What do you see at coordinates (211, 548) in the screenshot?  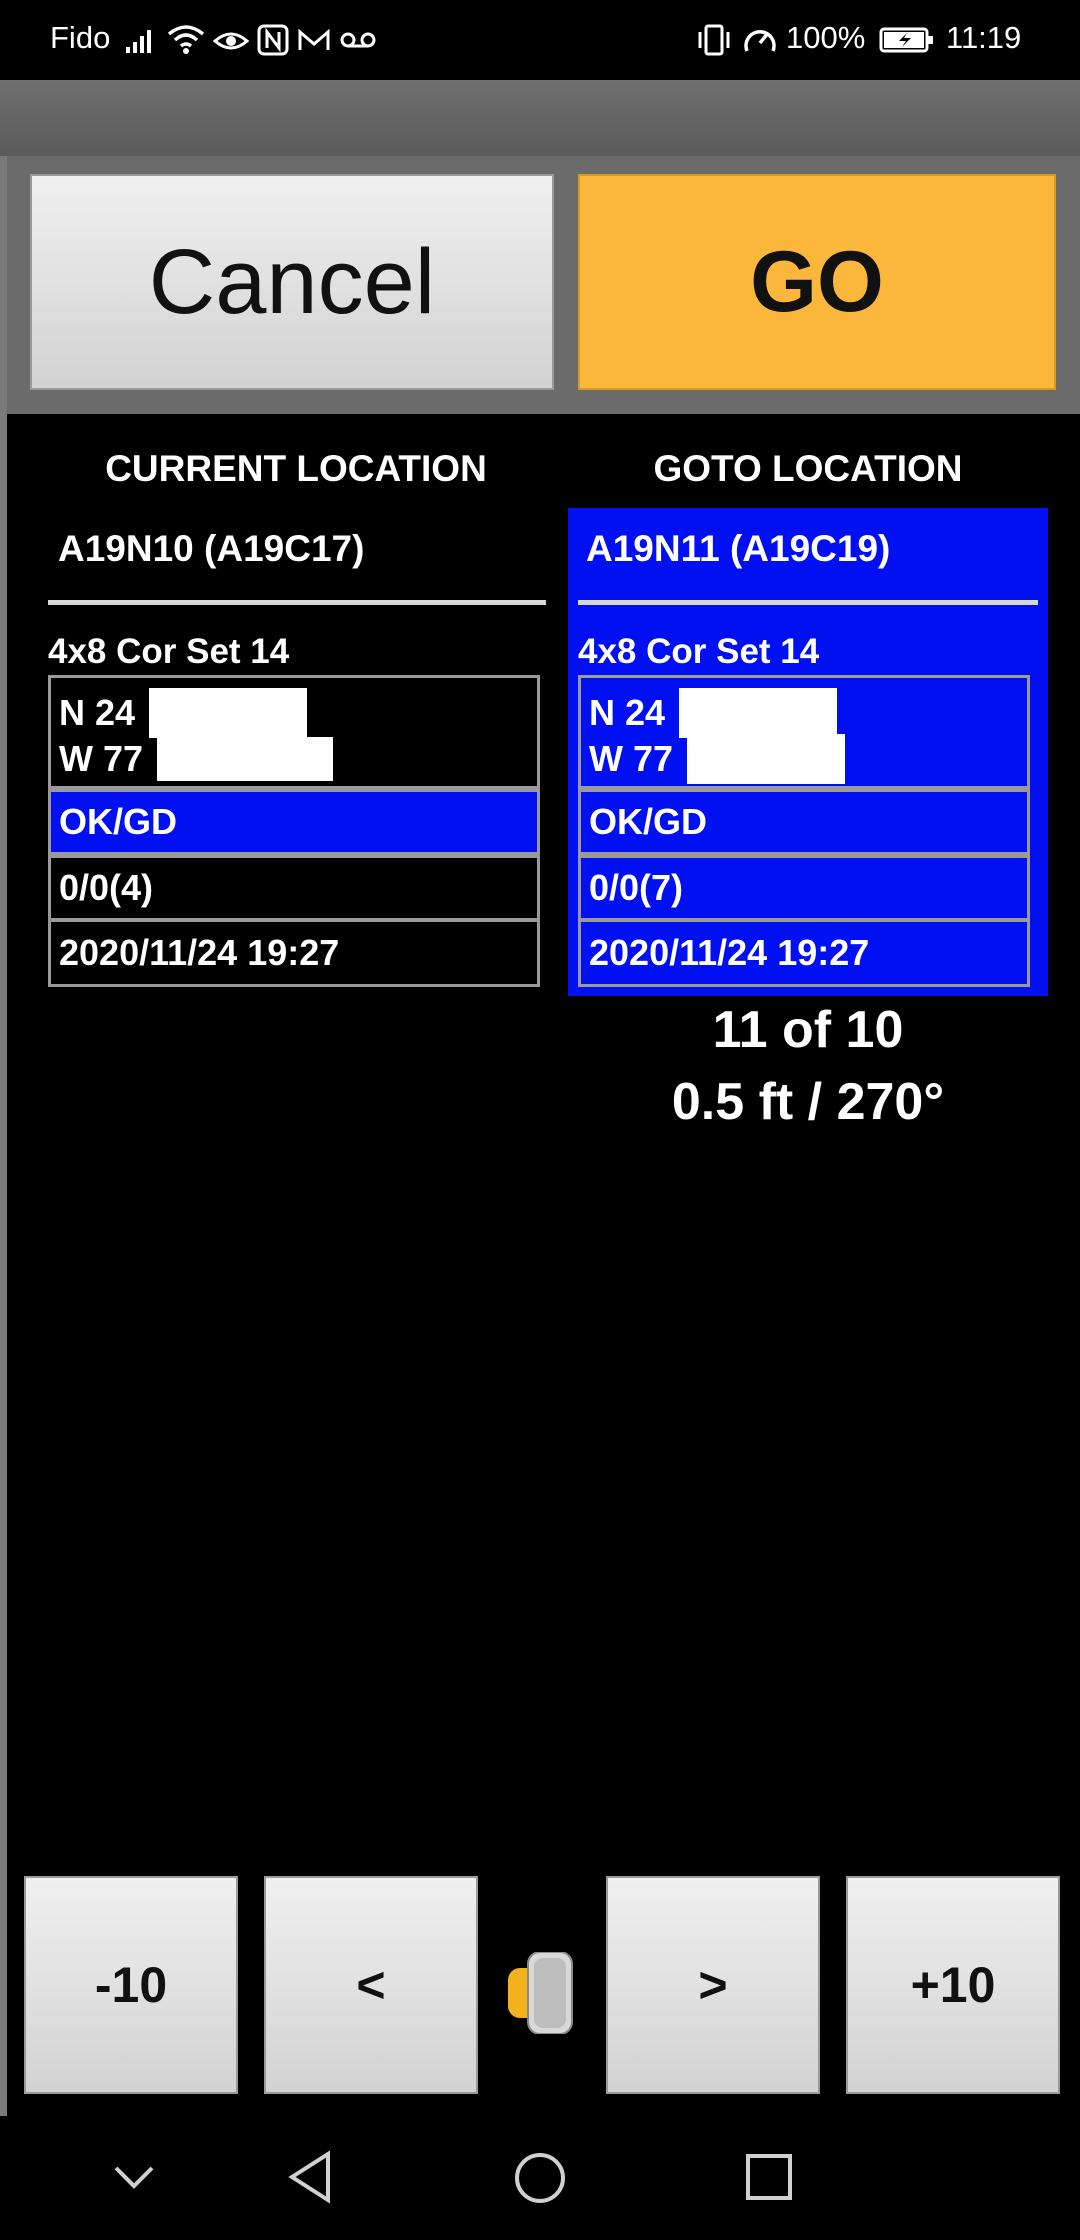 I see `current-location-code: A19N10 (A19C17)` at bounding box center [211, 548].